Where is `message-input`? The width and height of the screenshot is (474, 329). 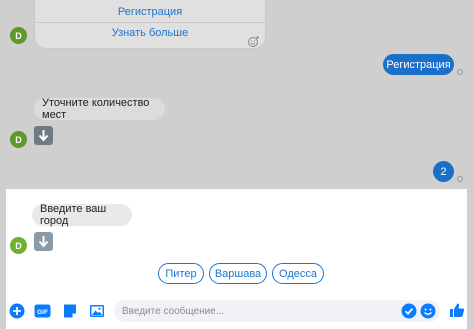
message-input is located at coordinates (277, 311).